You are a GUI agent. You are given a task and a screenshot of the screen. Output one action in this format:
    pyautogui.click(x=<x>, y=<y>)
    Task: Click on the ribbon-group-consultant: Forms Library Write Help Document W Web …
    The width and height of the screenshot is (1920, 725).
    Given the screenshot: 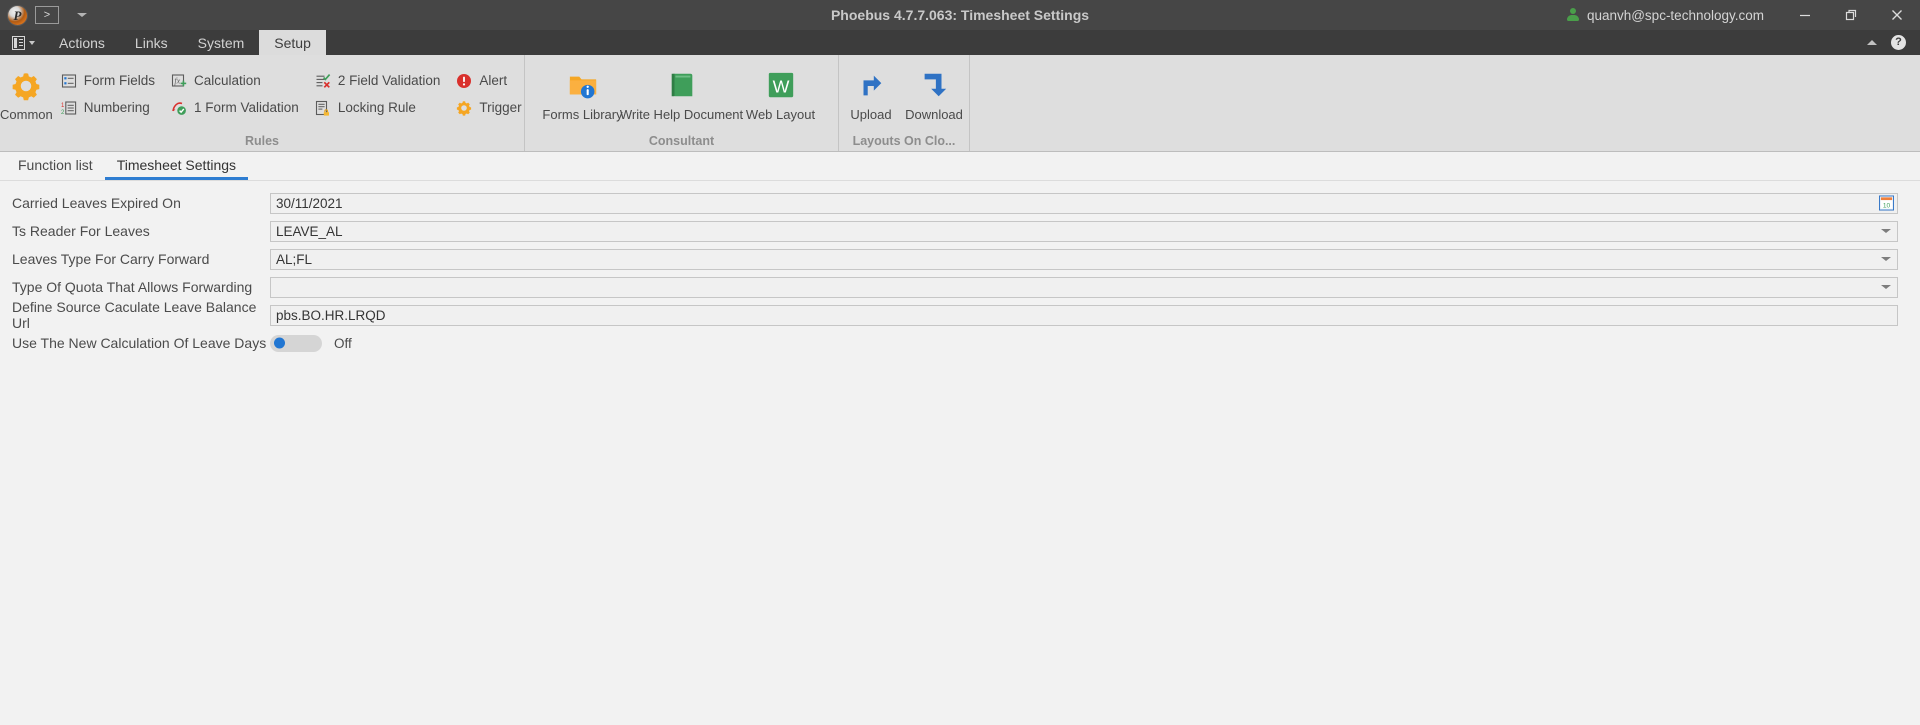 What is the action you would take?
    pyautogui.click(x=681, y=103)
    